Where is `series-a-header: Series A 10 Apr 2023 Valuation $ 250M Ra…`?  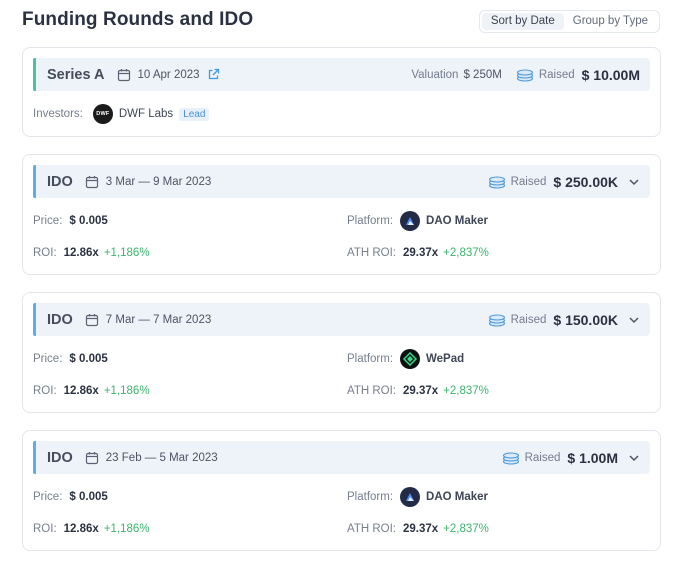 series-a-header: Series A 10 Apr 2023 Valuation $ 250M Ra… is located at coordinates (341, 74).